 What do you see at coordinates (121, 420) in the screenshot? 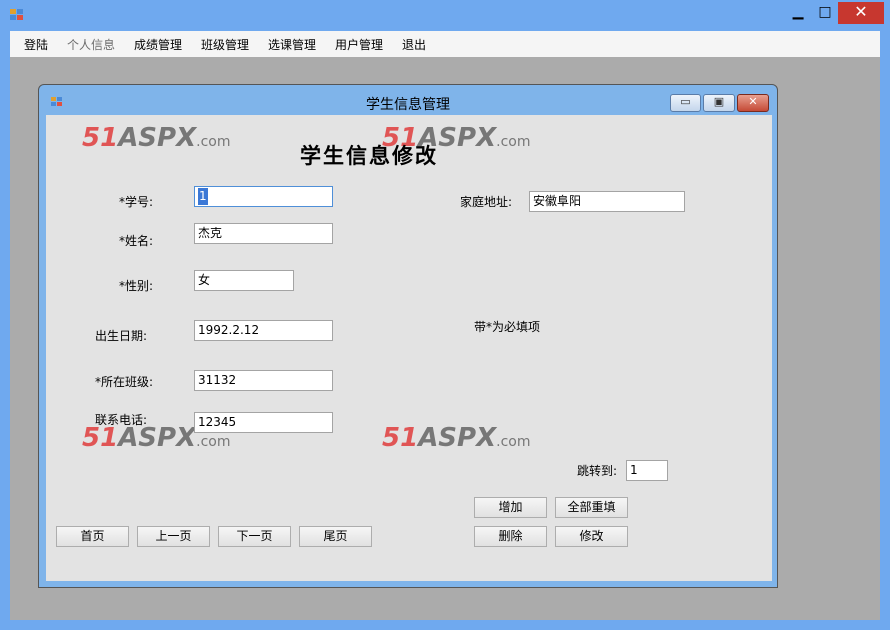
I see `phone-label: 联系电话:` at bounding box center [121, 420].